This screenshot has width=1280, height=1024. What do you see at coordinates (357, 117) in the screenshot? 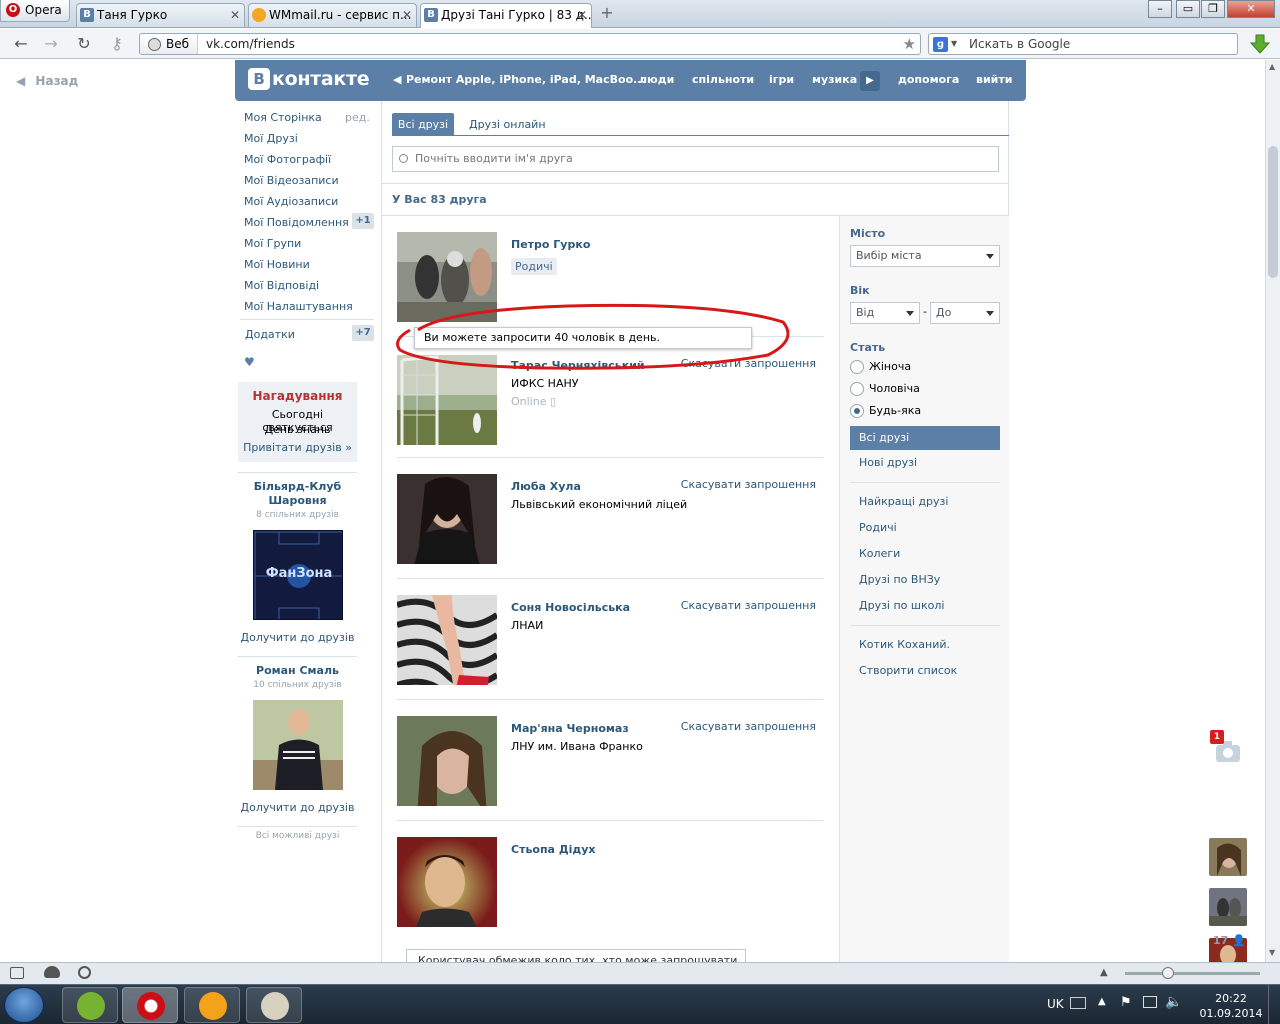
I see `edit-link: ред.` at bounding box center [357, 117].